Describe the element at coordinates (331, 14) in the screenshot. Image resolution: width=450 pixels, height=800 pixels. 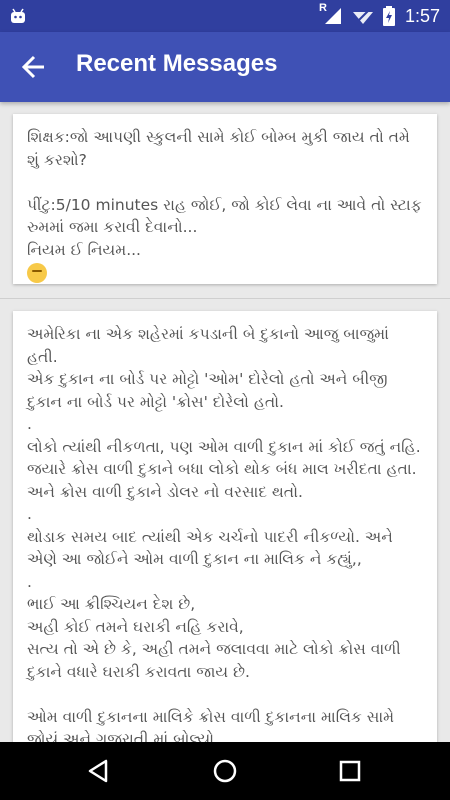
I see `signal-icon: R` at that location.